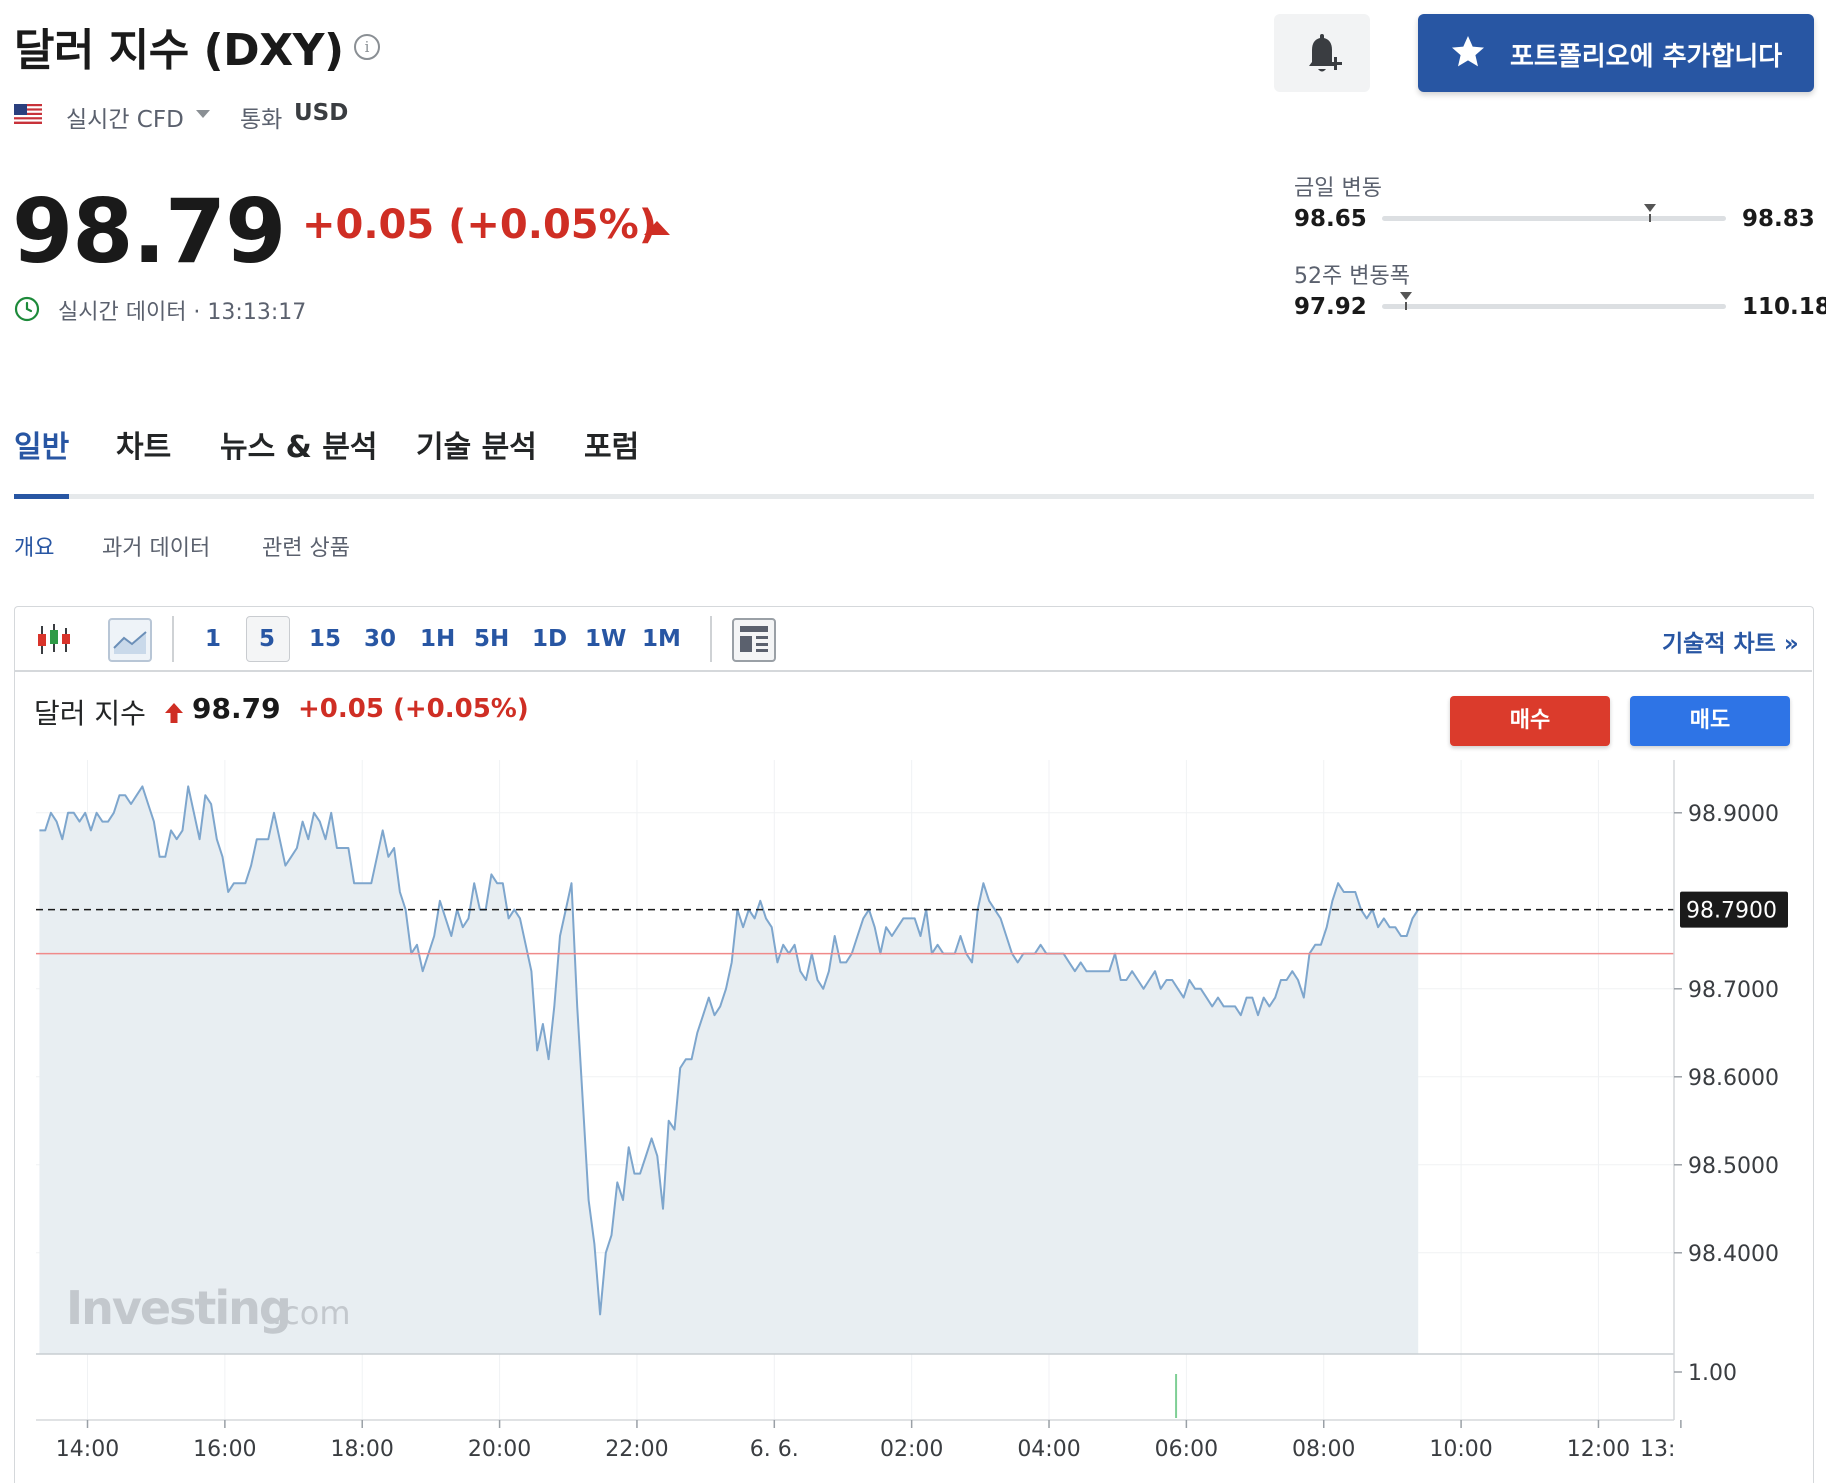 The image size is (1826, 1483). What do you see at coordinates (1733, 1078) in the screenshot?
I see `y-tick-label: 98.6000` at bounding box center [1733, 1078].